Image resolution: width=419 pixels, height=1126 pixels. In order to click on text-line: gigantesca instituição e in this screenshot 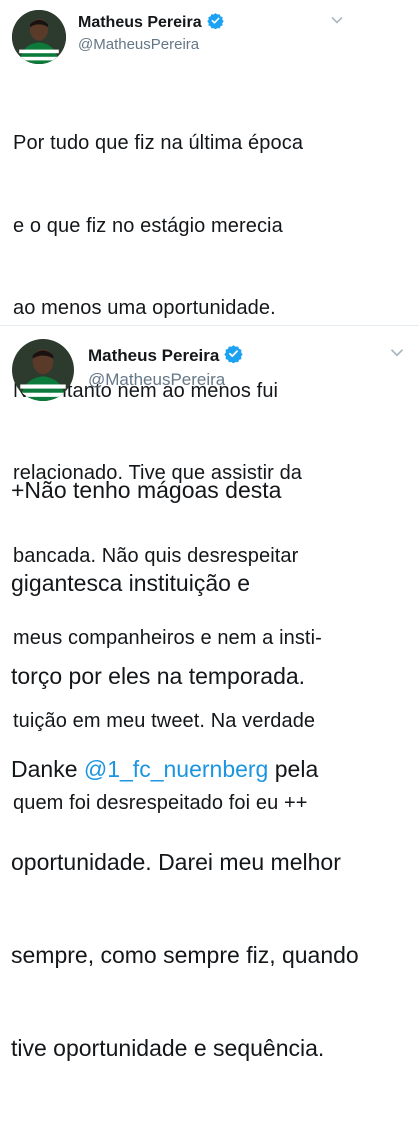, I will do `click(131, 583)`.